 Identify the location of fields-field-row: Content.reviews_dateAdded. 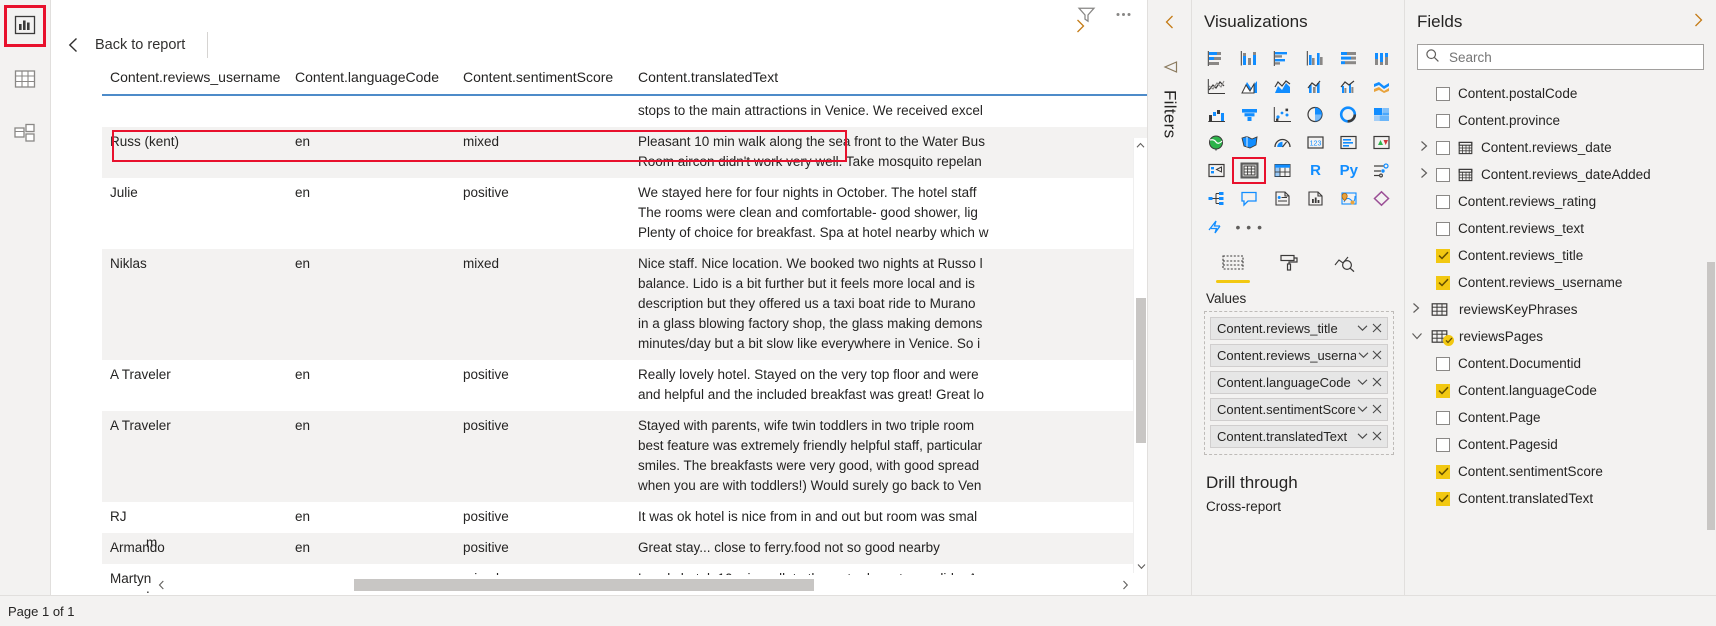
(1560, 174).